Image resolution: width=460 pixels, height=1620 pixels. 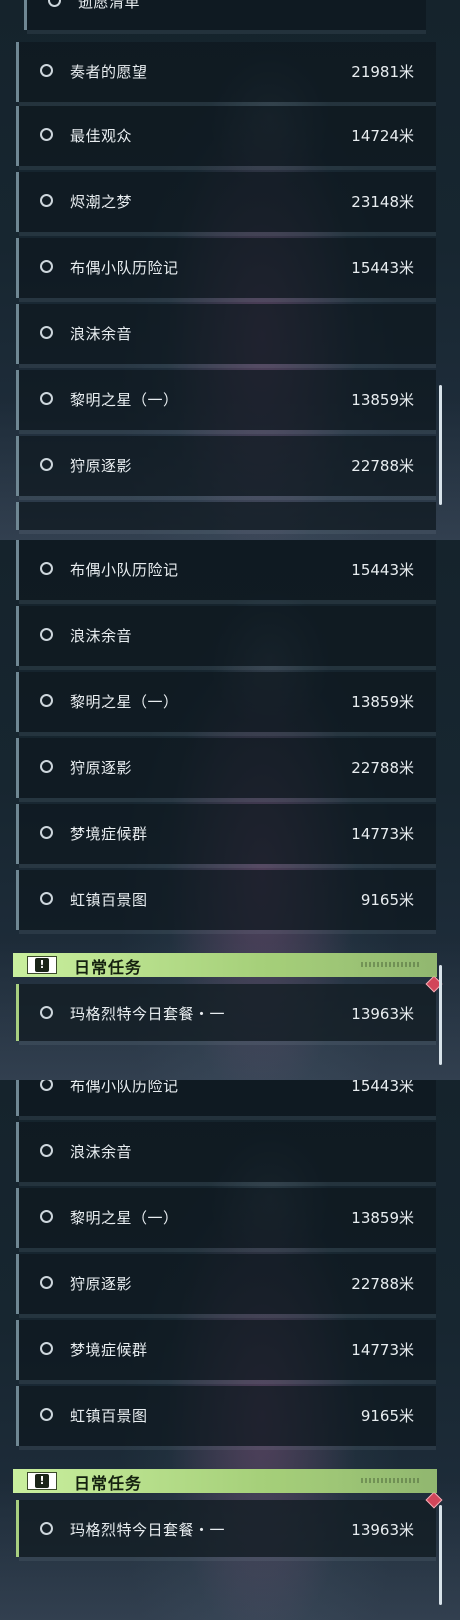 I want to click on quest-row, so click(x=226, y=518).